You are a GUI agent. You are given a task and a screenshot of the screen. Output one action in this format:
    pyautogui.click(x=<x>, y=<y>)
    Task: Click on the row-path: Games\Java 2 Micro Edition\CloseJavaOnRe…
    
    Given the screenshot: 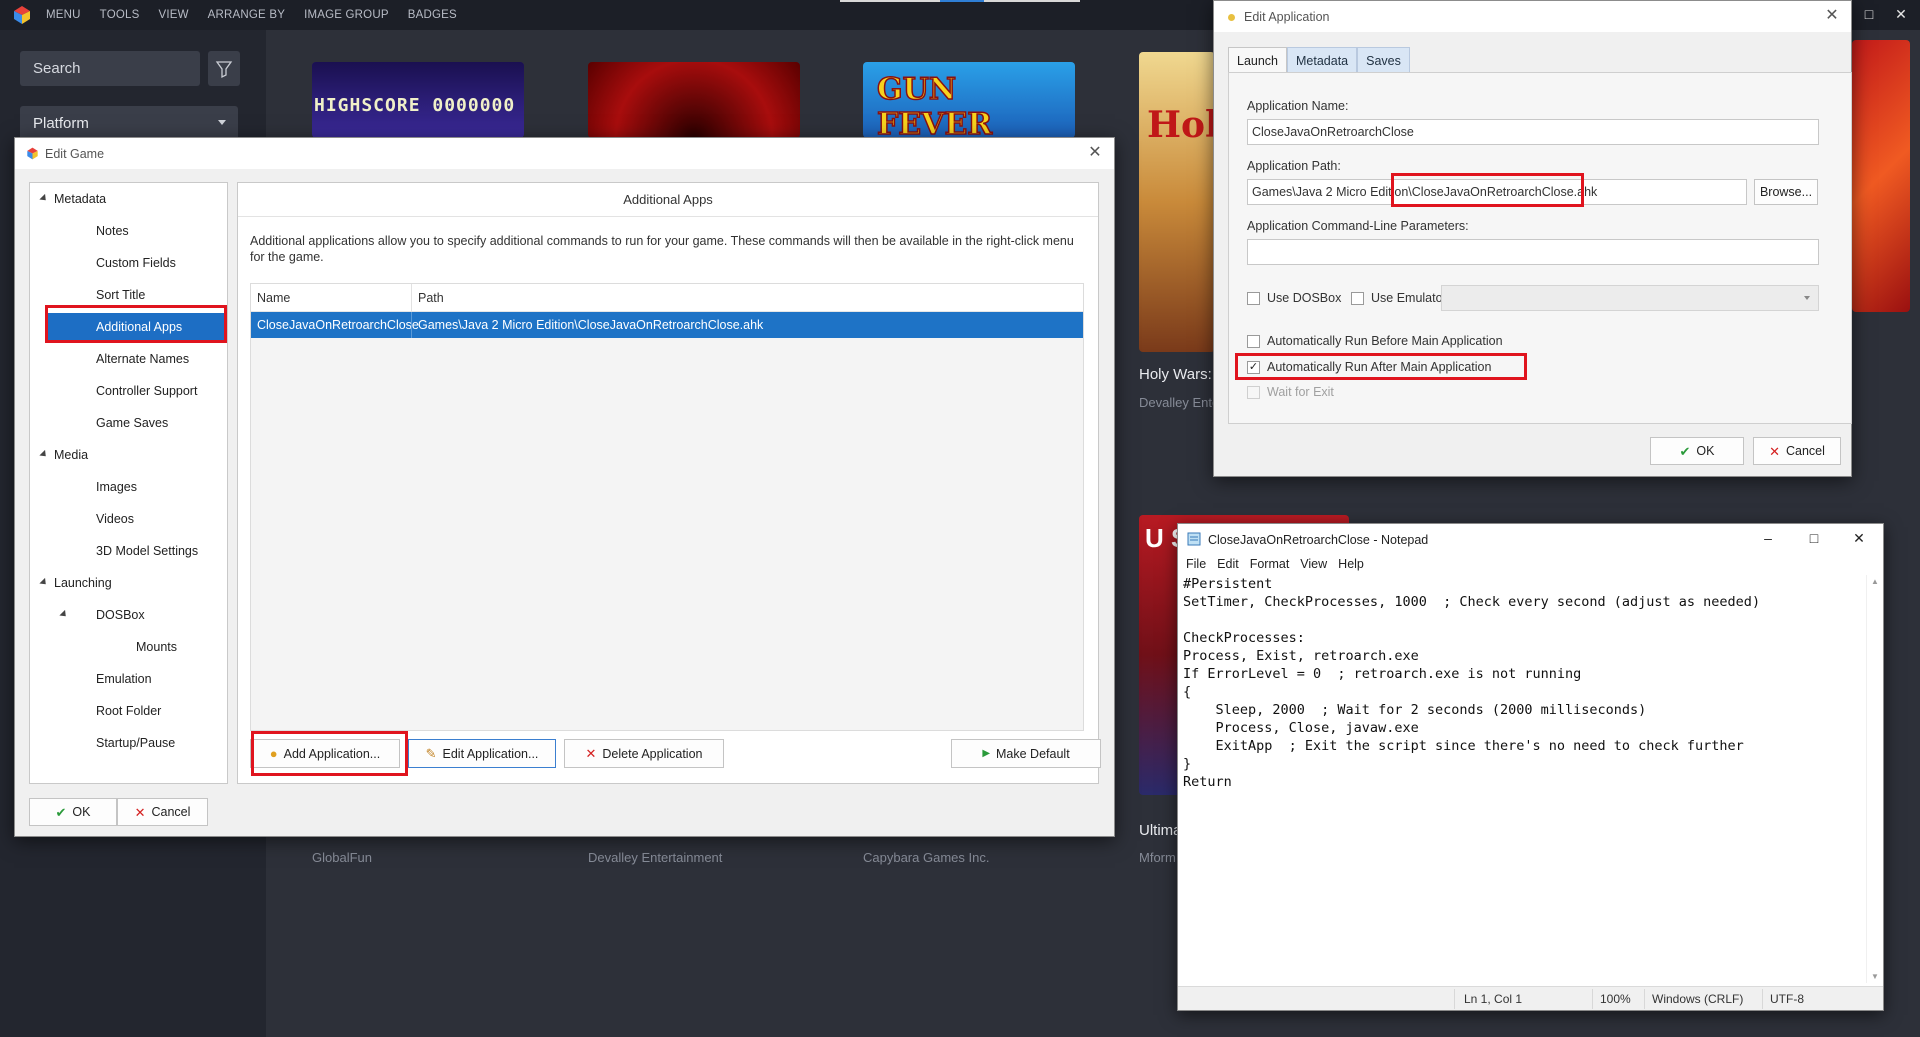 What is the action you would take?
    pyautogui.click(x=591, y=325)
    